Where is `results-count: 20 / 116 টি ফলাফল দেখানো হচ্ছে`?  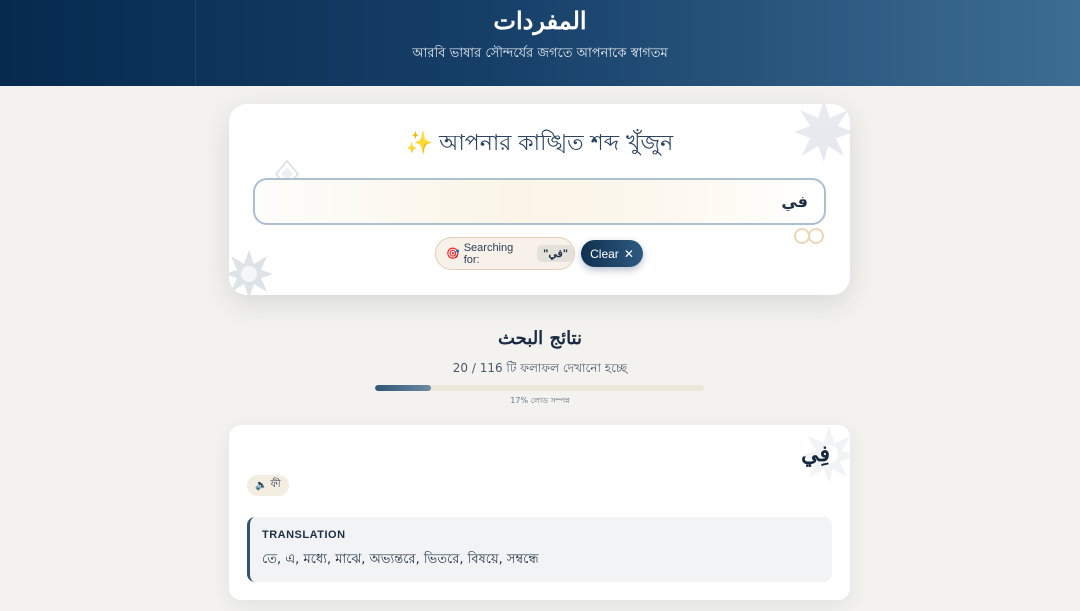 results-count: 20 / 116 টি ফলাফল দেখানো হচ্ছে is located at coordinates (540, 368).